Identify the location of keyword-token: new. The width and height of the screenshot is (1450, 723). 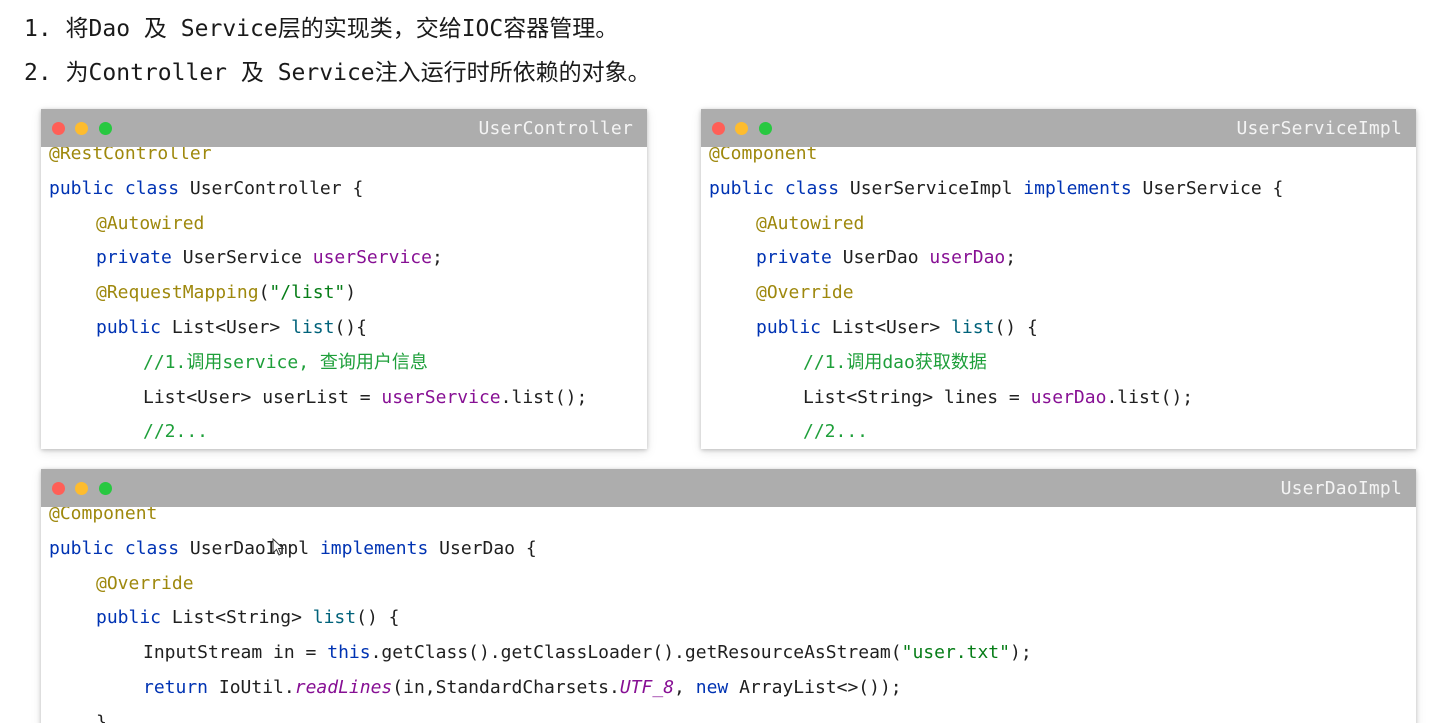
(712, 687).